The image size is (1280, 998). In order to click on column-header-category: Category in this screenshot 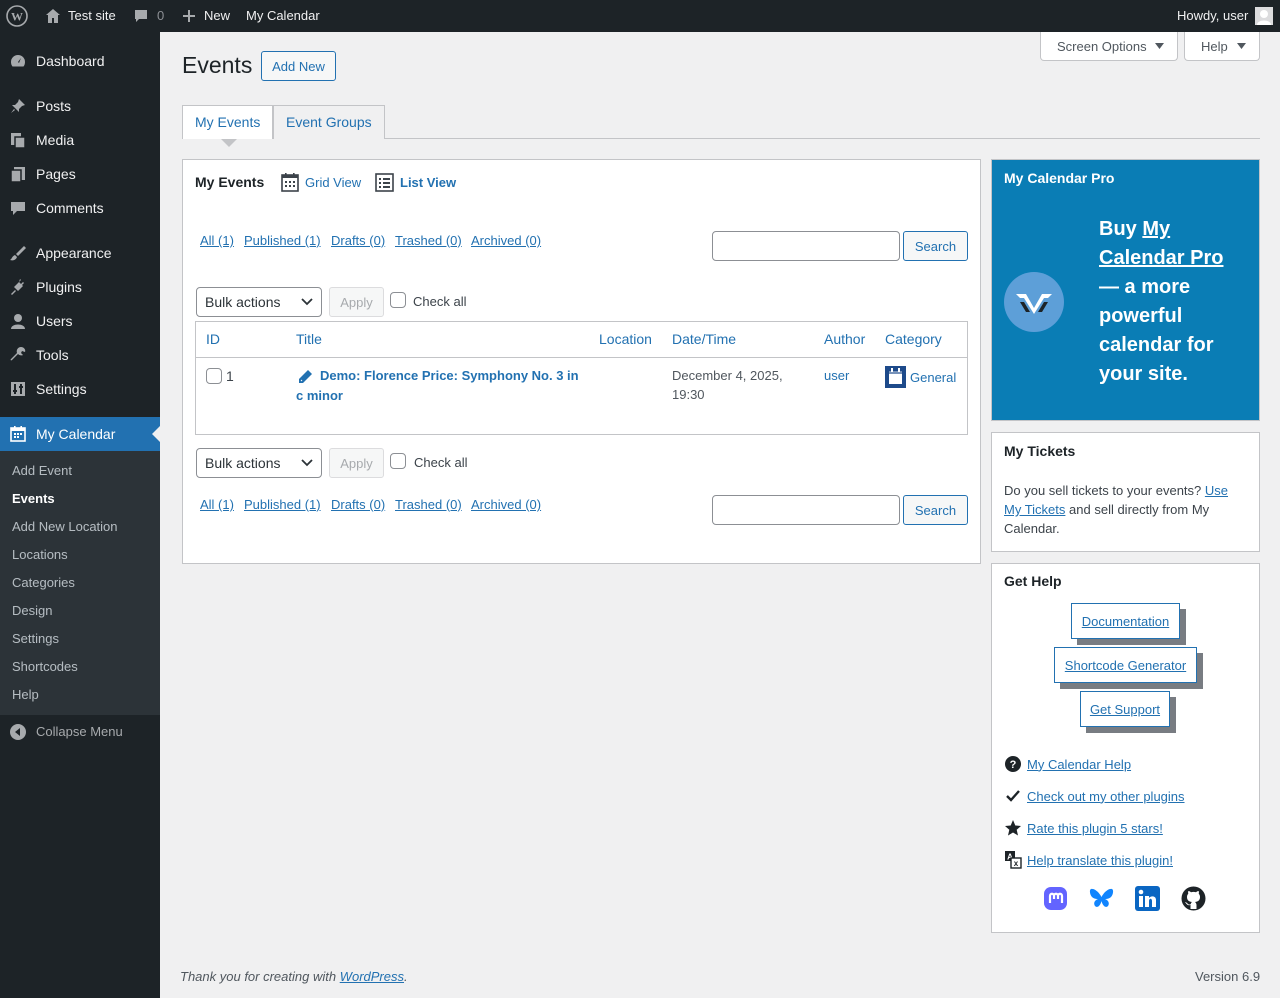, I will do `click(913, 339)`.